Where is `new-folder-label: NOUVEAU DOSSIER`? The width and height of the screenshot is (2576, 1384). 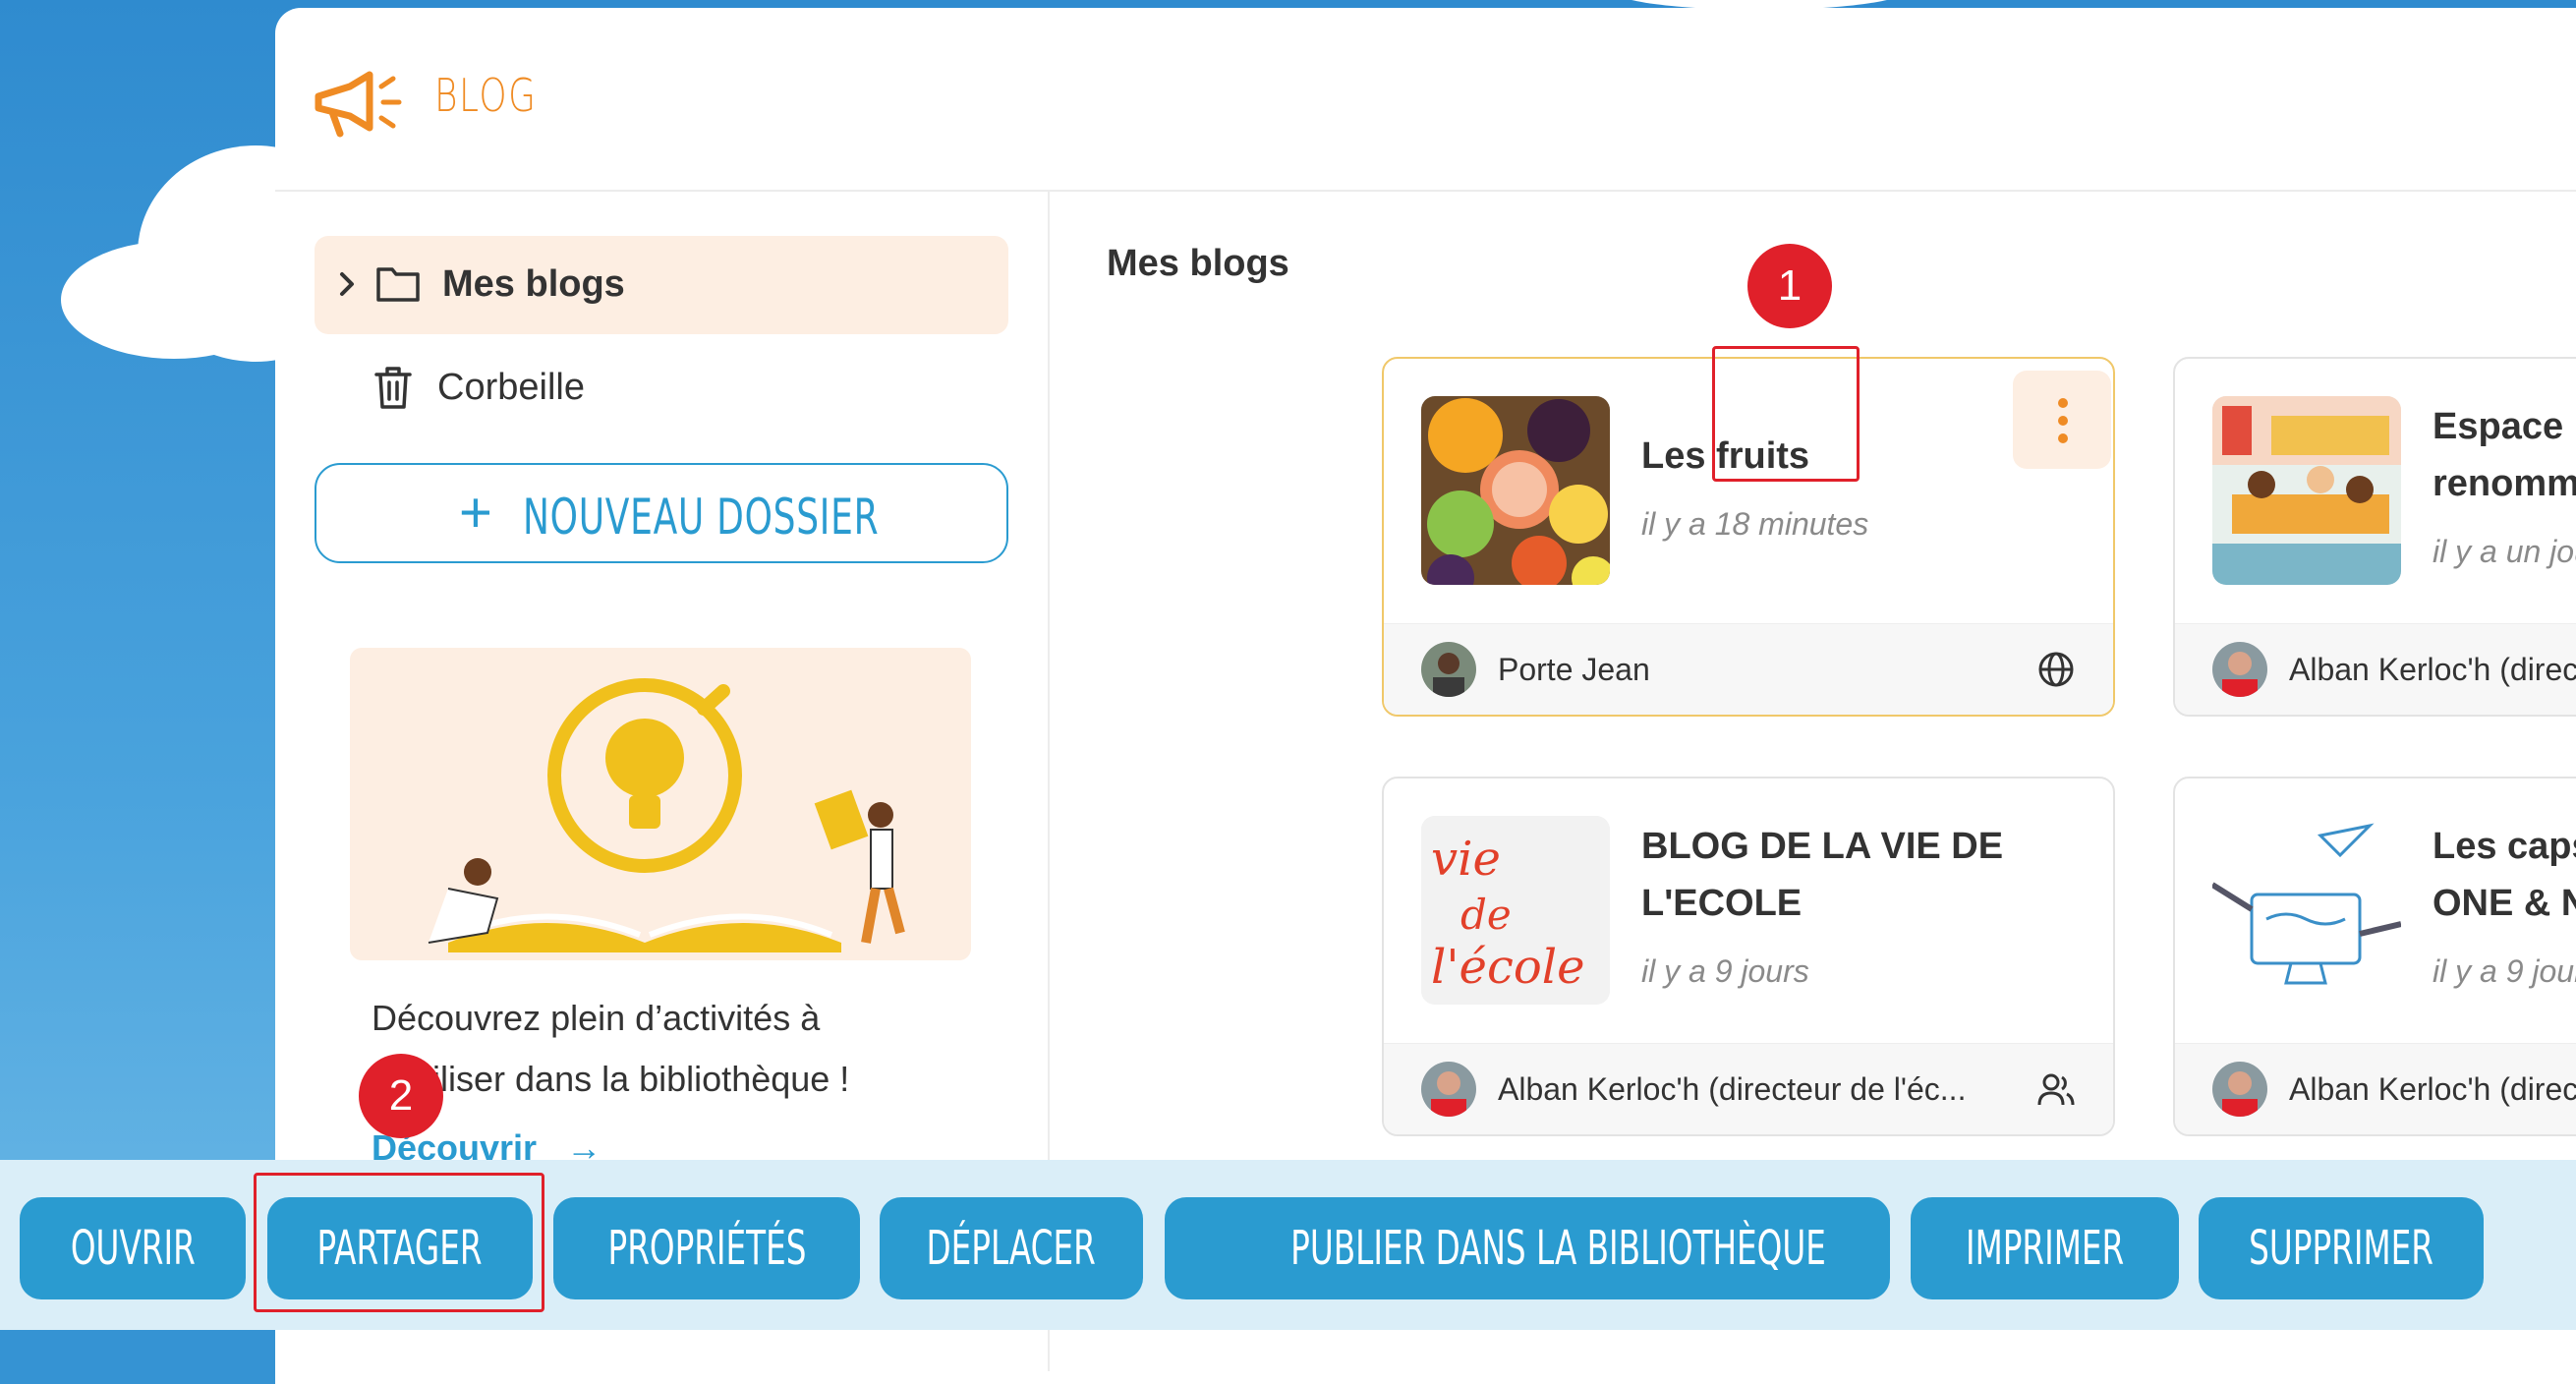 new-folder-label: NOUVEAU DOSSIER is located at coordinates (702, 517).